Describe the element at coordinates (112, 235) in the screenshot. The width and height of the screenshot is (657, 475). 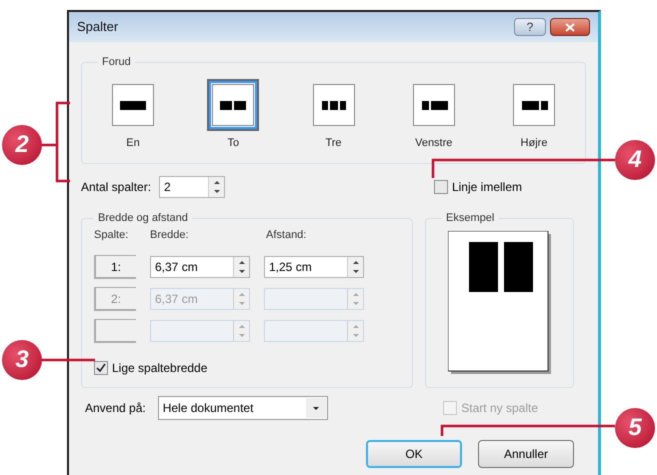
I see `column-header: Spalte:` at that location.